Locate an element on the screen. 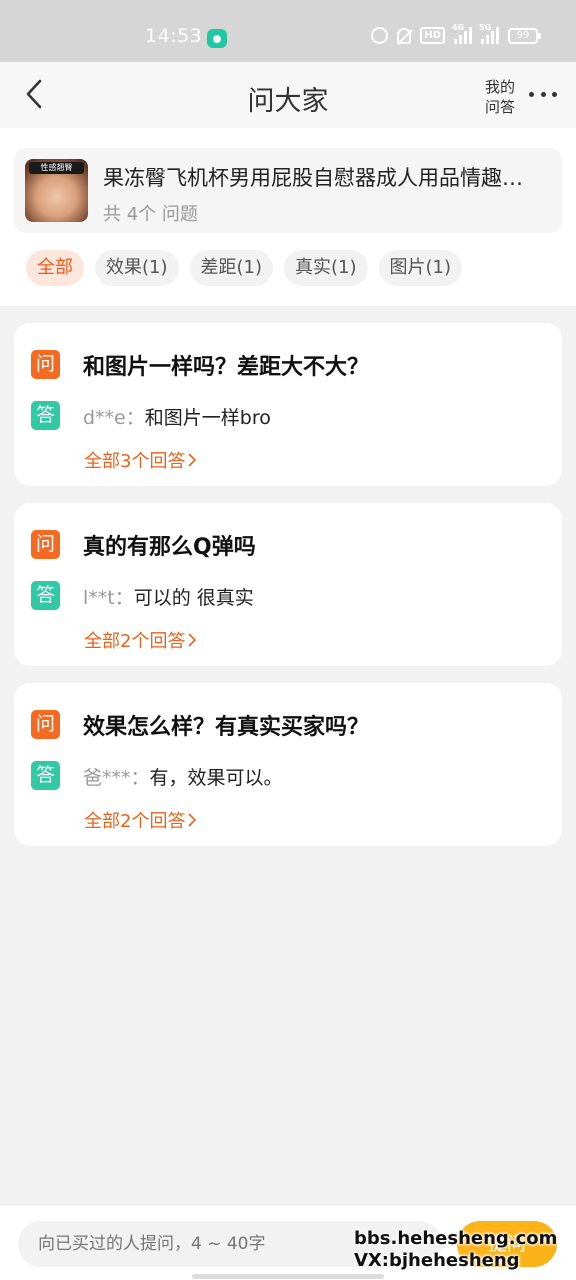  qa-card: 问 和图片一样吗？差距大不大？ 答 d**e：和图片一样bro 全部3个回答 is located at coordinates (288, 404).